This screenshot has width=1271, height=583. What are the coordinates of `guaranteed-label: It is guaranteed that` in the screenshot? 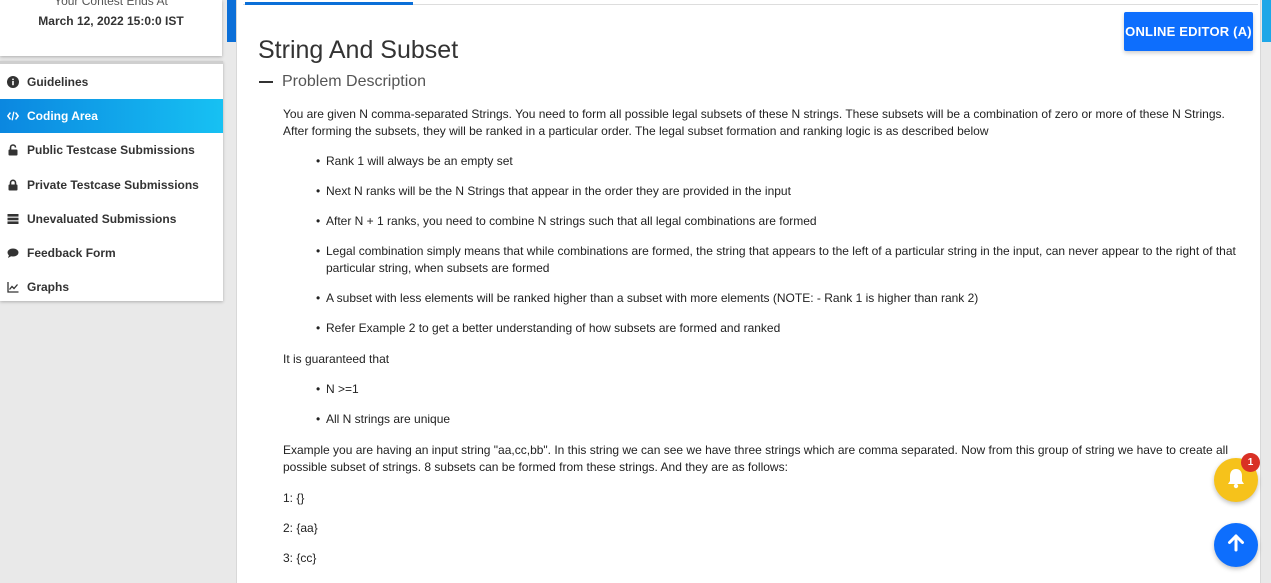 It's located at (336, 359).